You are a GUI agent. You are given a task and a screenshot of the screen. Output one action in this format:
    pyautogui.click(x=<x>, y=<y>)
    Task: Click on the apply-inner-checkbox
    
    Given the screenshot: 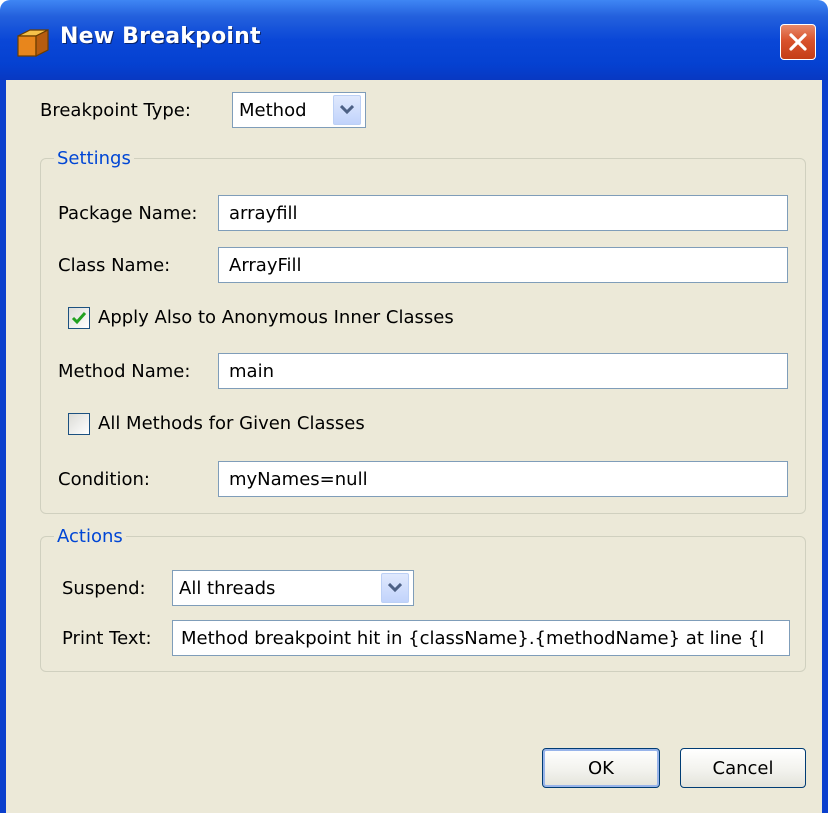 What is the action you would take?
    pyautogui.click(x=79, y=318)
    